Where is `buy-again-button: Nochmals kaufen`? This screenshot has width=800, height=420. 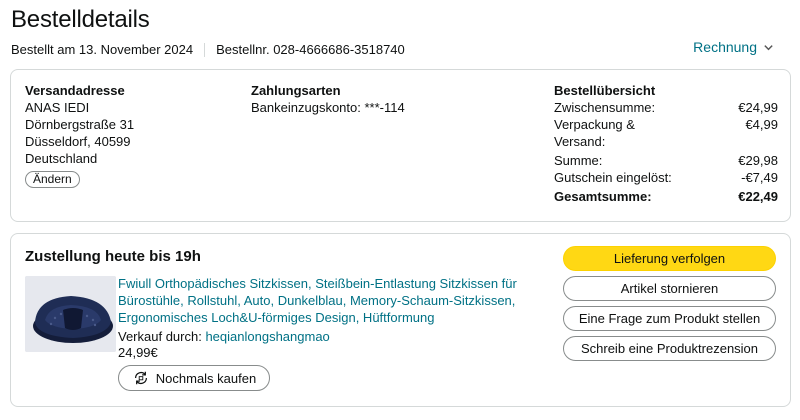
buy-again-button: Nochmals kaufen is located at coordinates (194, 378).